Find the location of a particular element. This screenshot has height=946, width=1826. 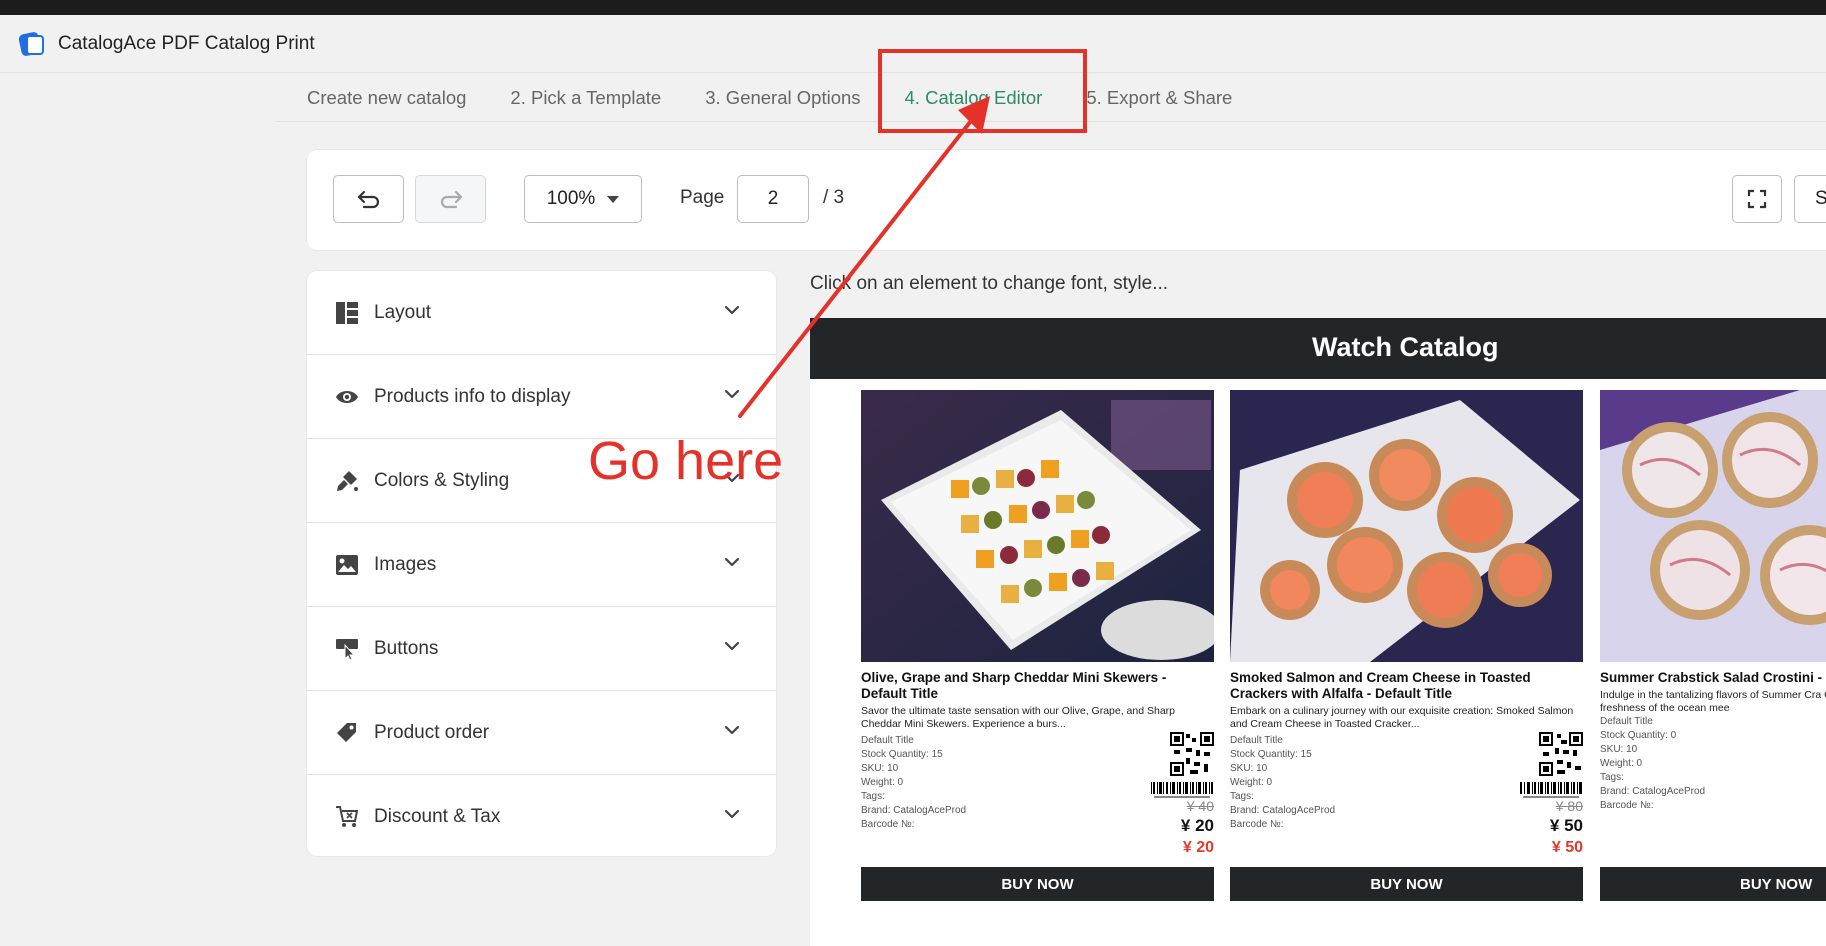

price-discounted: ¥ 50 is located at coordinates (1567, 848).